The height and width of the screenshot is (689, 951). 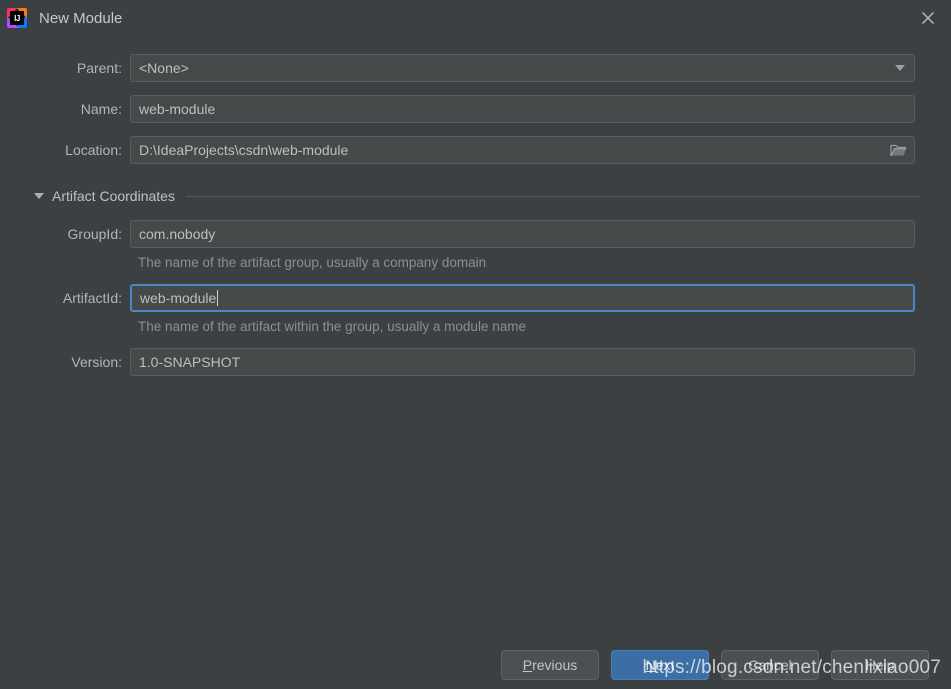 What do you see at coordinates (665, 665) in the screenshot?
I see `next-label-post: ext` at bounding box center [665, 665].